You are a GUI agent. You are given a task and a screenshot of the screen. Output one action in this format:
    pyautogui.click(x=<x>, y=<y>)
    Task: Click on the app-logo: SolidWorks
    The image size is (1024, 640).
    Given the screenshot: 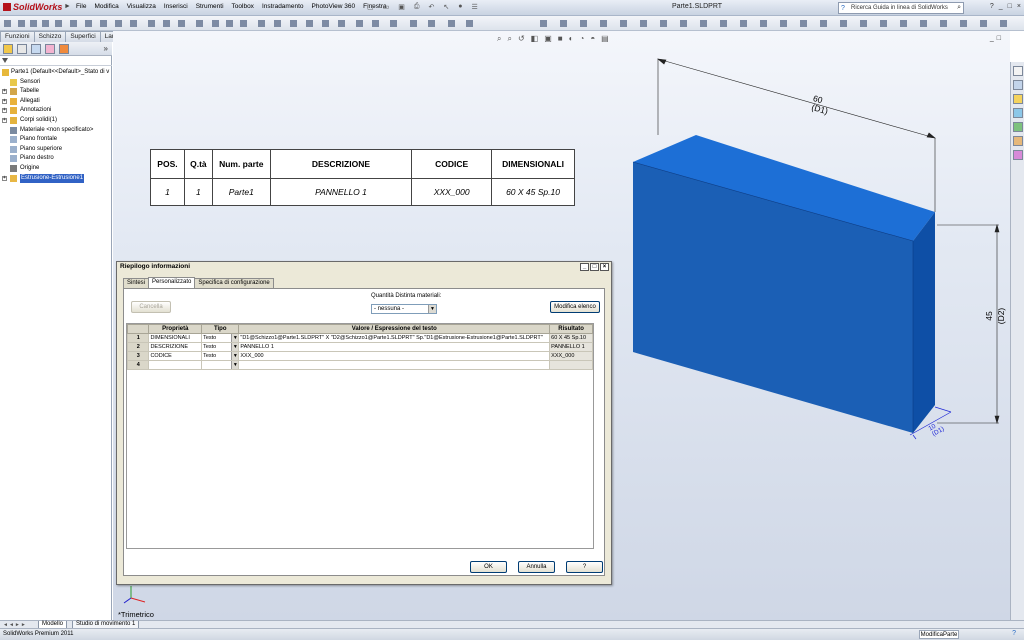 What is the action you would take?
    pyautogui.click(x=32, y=8)
    